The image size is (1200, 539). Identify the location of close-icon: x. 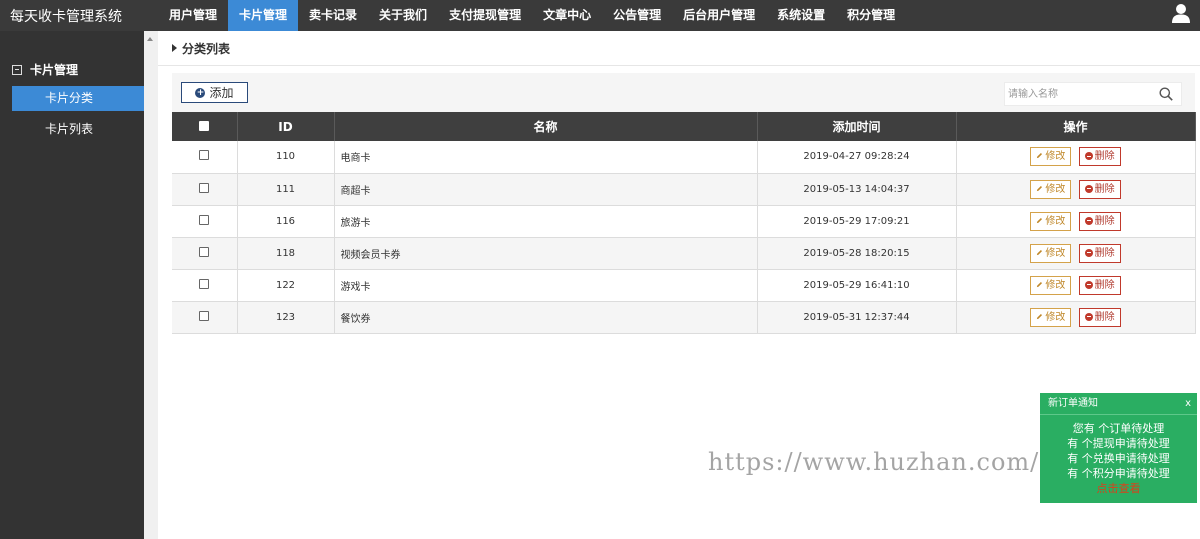
(1188, 404).